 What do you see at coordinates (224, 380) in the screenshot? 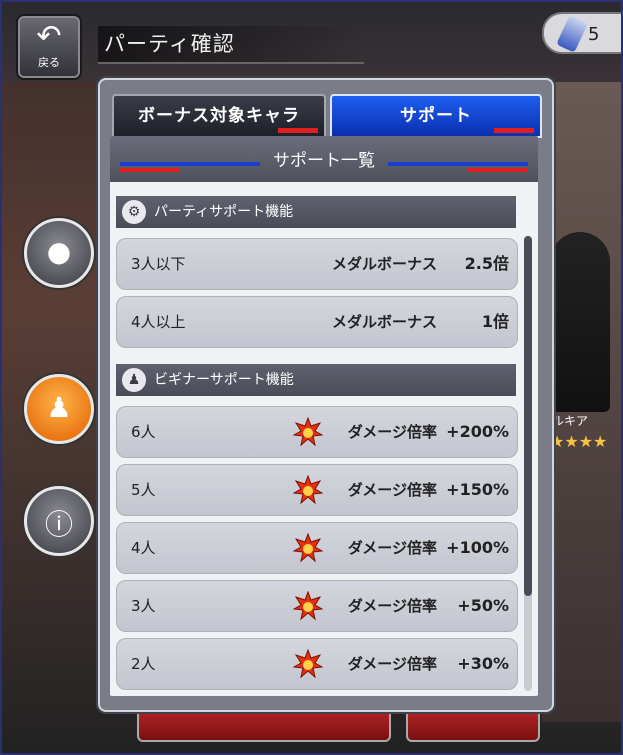
I see `beginner-support-label: ビギナーサポート機能` at bounding box center [224, 380].